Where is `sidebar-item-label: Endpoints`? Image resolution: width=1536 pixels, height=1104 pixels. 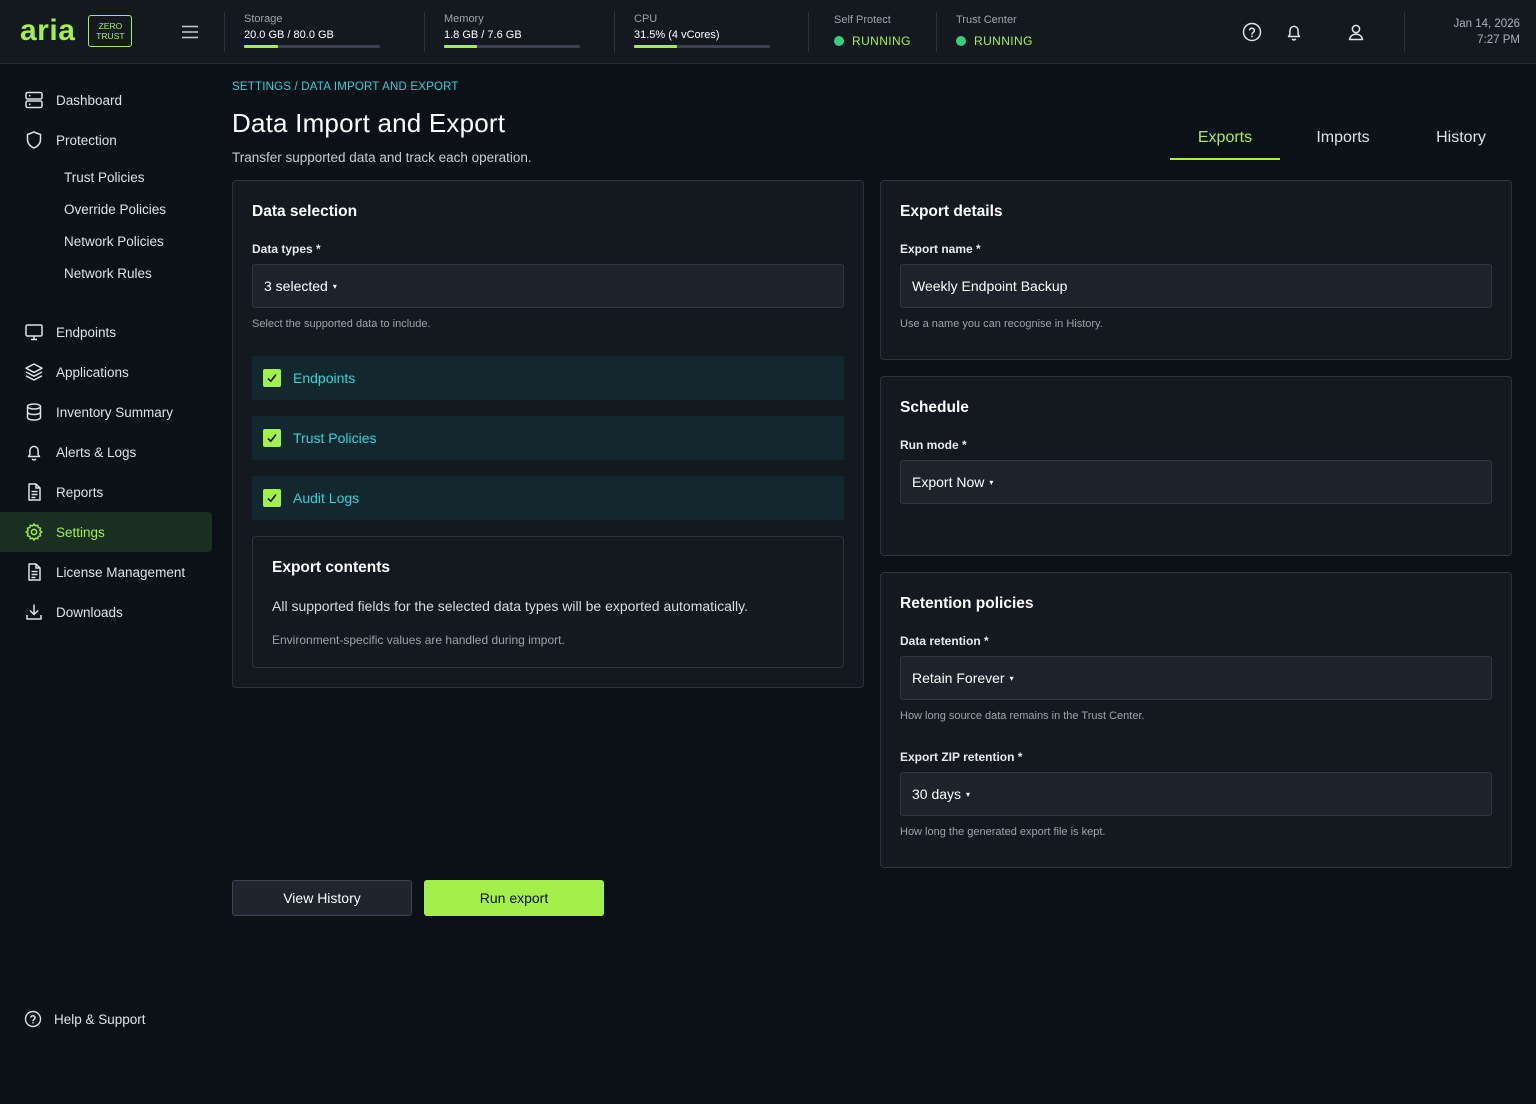 sidebar-item-label: Endpoints is located at coordinates (86, 332).